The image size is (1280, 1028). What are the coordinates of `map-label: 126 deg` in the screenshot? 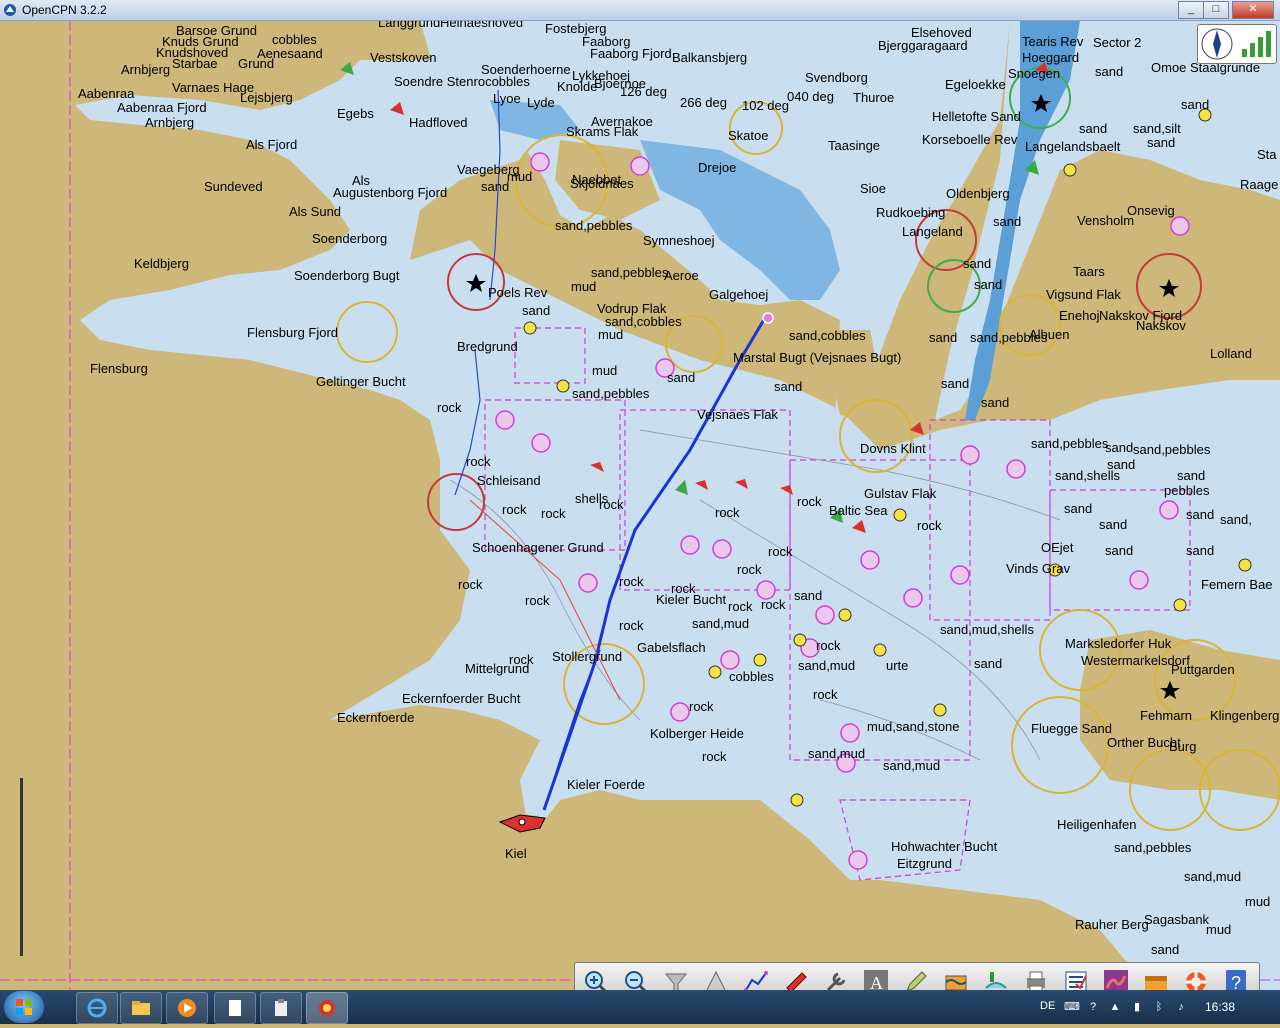 It's located at (643, 91).